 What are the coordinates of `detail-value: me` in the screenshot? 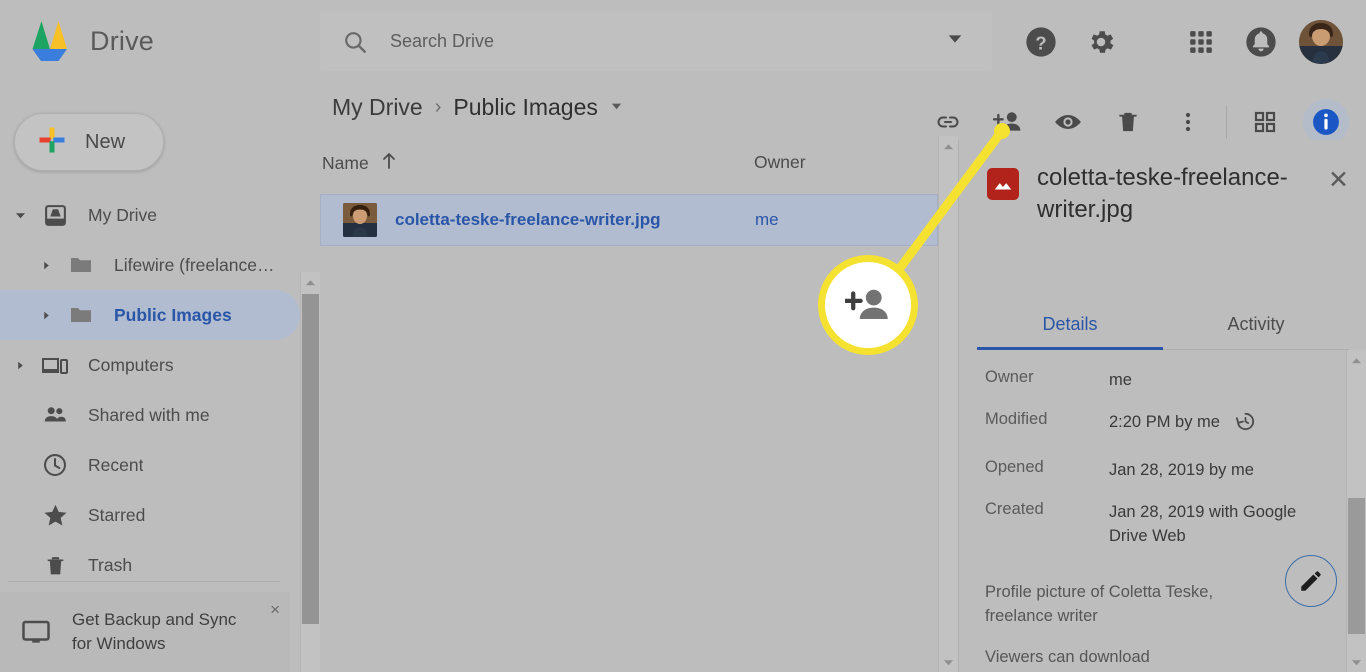 It's located at (1120, 380).